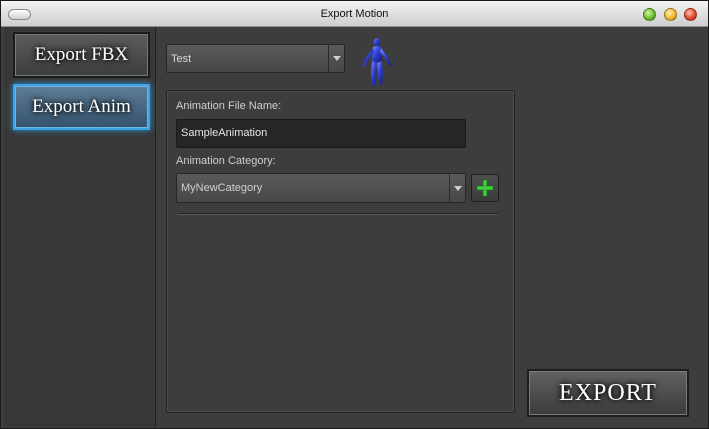  I want to click on divider, so click(338, 214).